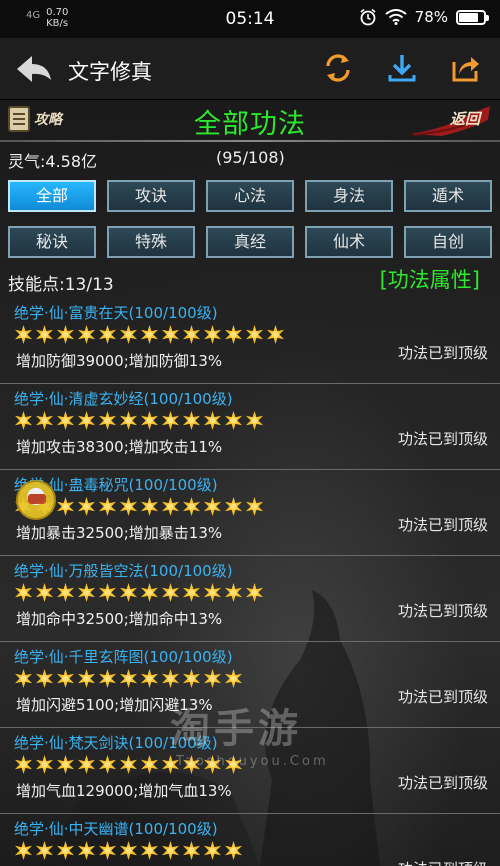  I want to click on download-icon, so click(402, 68).